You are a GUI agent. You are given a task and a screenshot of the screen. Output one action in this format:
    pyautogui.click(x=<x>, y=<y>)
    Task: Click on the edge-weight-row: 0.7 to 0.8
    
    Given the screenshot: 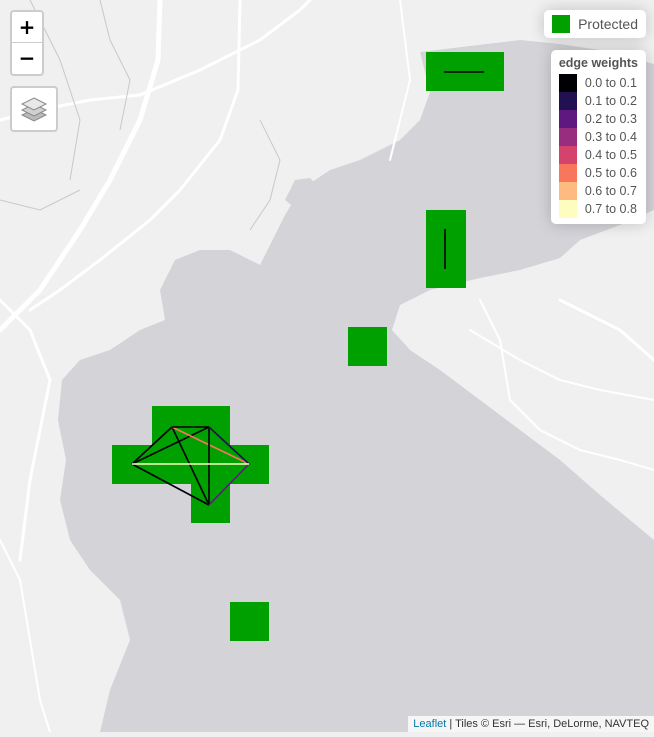 What is the action you would take?
    pyautogui.click(x=598, y=209)
    